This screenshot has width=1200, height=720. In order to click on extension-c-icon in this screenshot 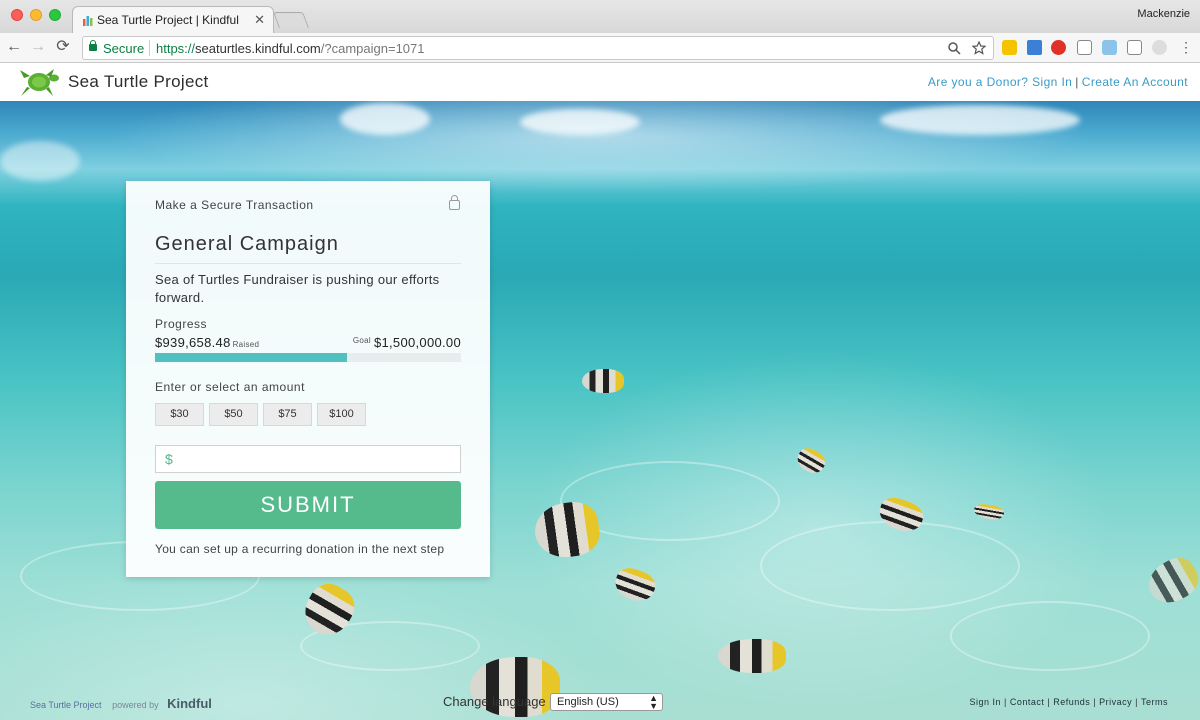, I will do `click(1084, 47)`.